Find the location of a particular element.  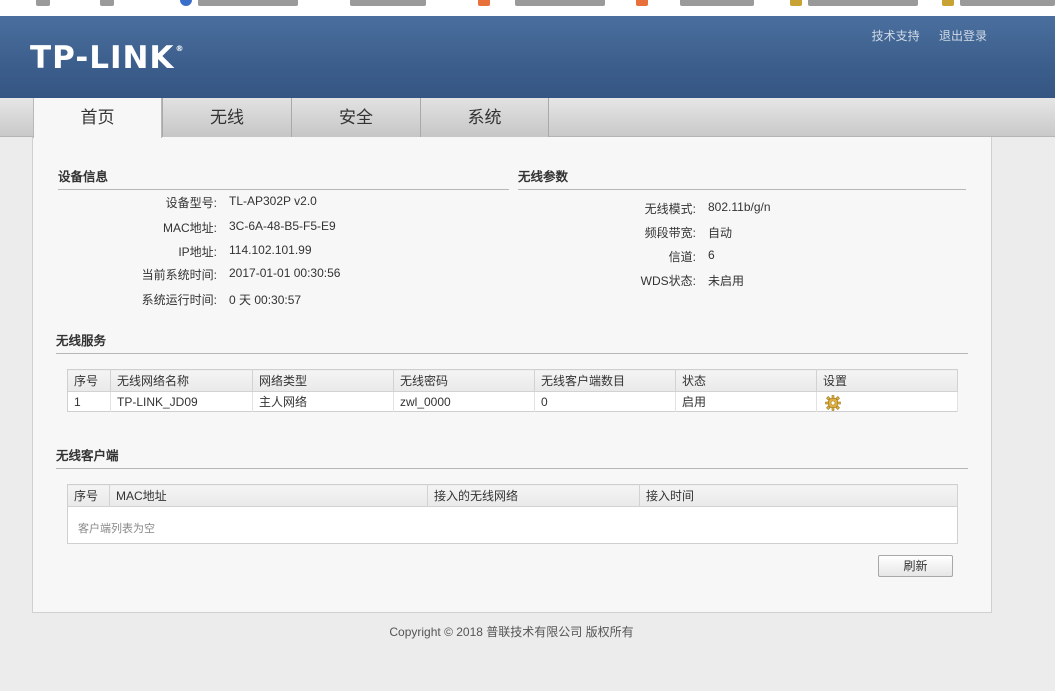

wireless-param-row: WDS状态: 未启用 is located at coordinates (738, 280).